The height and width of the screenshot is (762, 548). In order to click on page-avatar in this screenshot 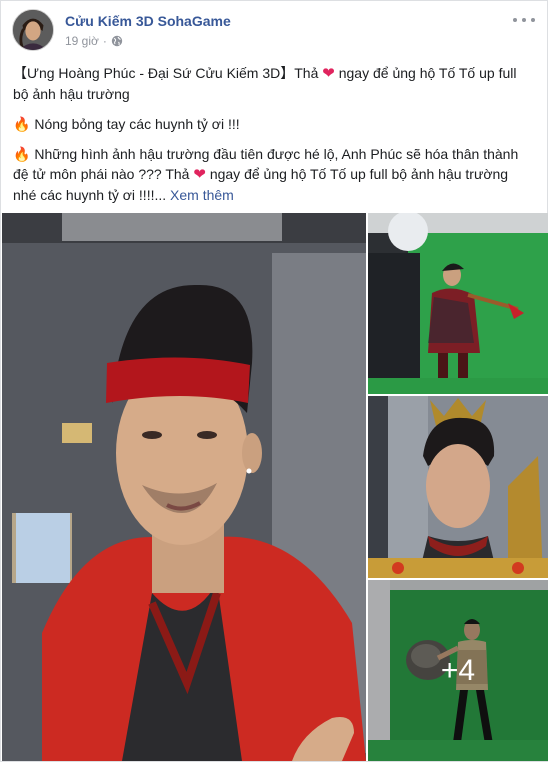, I will do `click(33, 30)`.